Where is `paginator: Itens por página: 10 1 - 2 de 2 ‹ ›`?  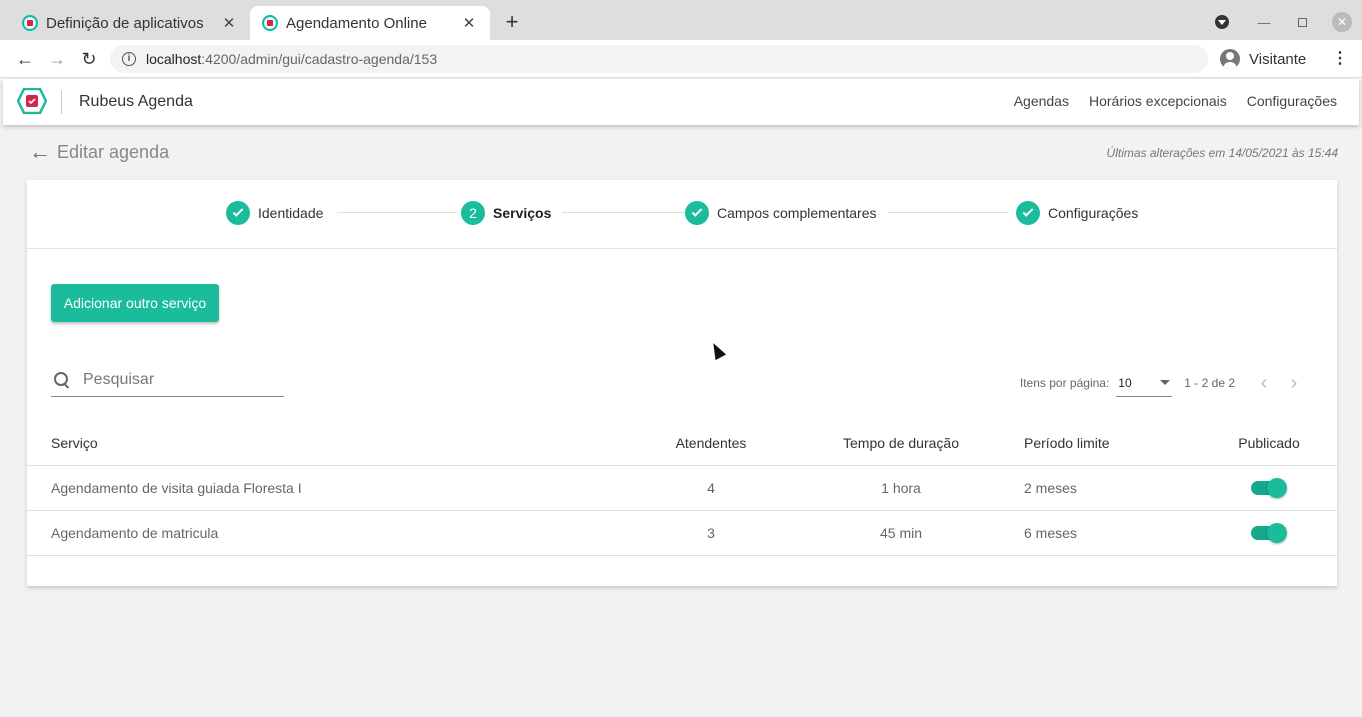 paginator: Itens por página: 10 1 - 2 de 2 ‹ › is located at coordinates (1163, 383).